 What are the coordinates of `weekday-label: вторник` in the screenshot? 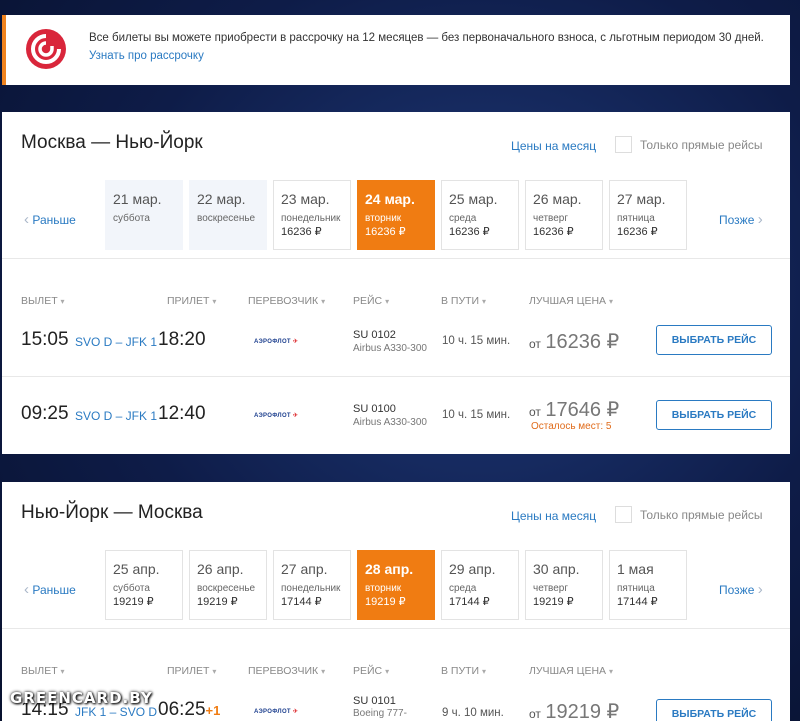 It's located at (383, 218).